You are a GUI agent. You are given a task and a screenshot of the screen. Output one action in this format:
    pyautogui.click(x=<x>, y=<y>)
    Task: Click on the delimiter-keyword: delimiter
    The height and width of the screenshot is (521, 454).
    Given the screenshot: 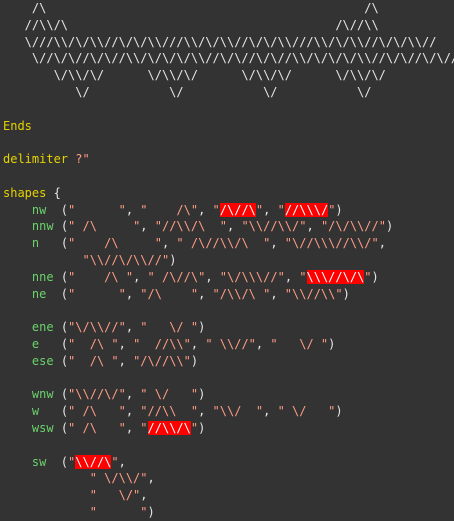 What is the action you would take?
    pyautogui.click(x=36, y=159)
    